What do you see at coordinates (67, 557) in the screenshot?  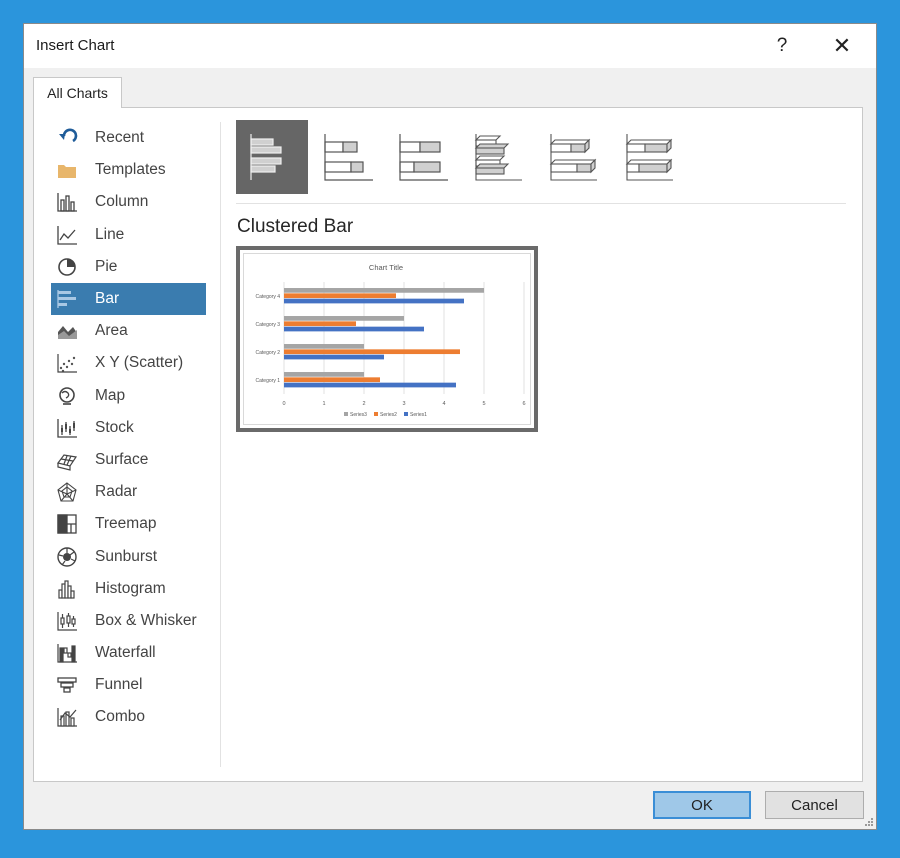 I see `sunburst-chart-icon` at bounding box center [67, 557].